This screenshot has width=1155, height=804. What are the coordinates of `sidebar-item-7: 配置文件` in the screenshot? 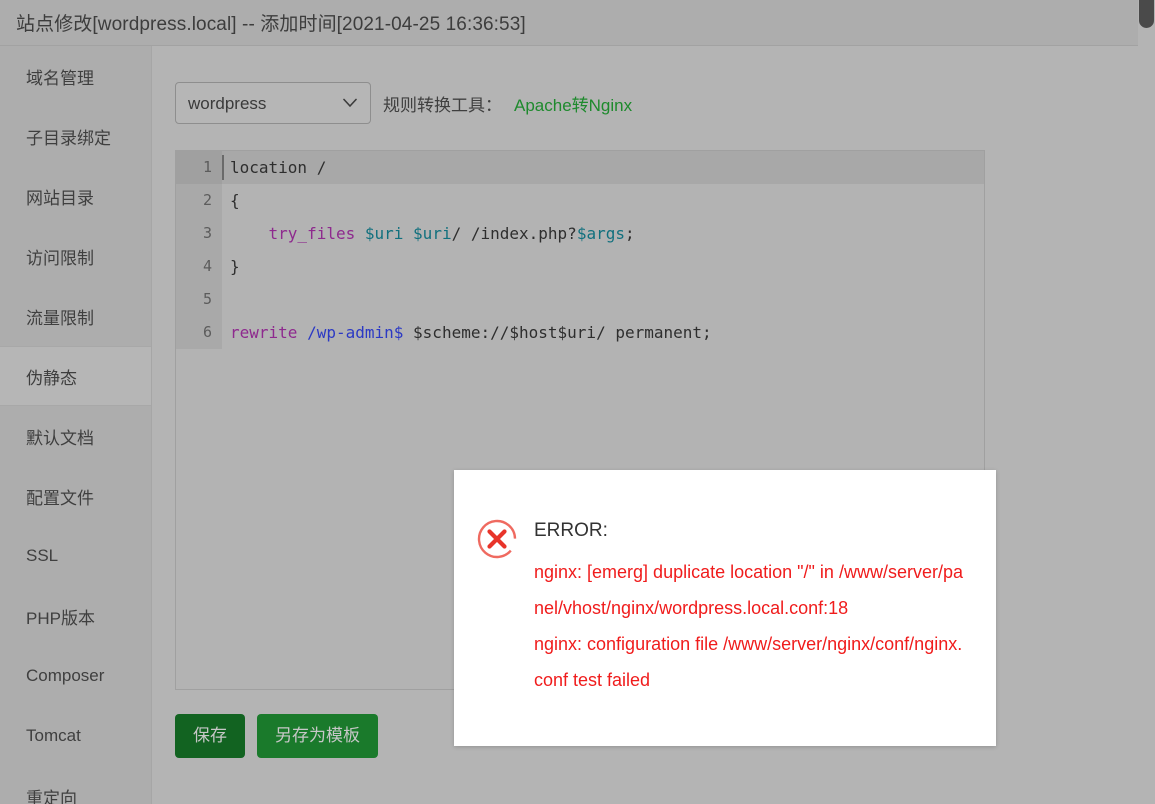 It's located at (75, 496).